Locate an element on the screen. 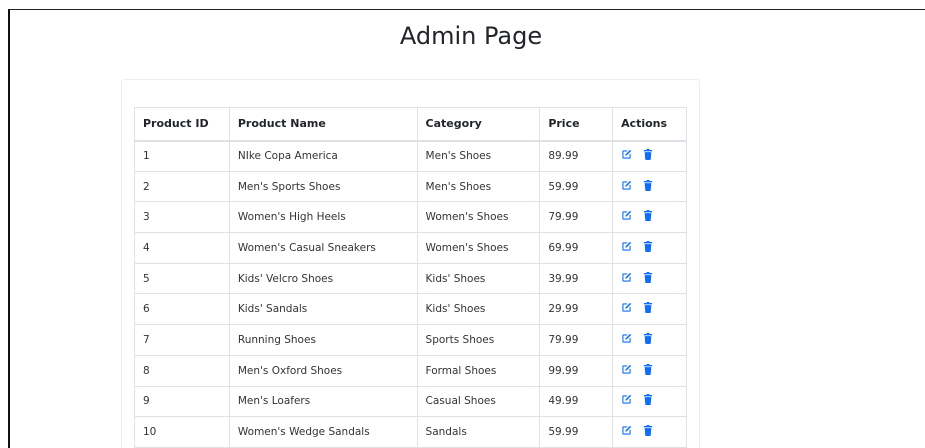 This screenshot has height=448, width=925. cell-product-name: Women's High Heels is located at coordinates (323, 217).